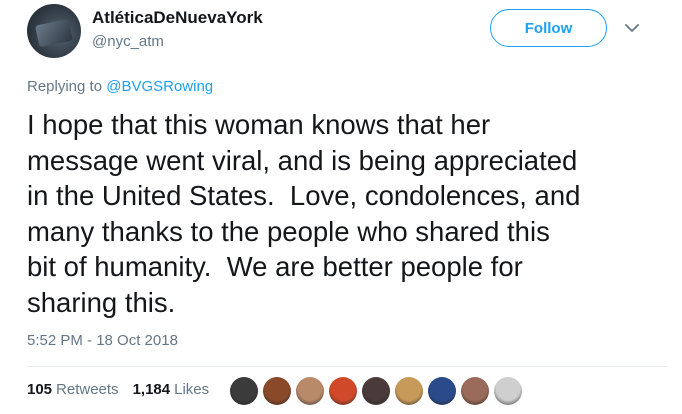  I want to click on liker-avatars, so click(376, 391).